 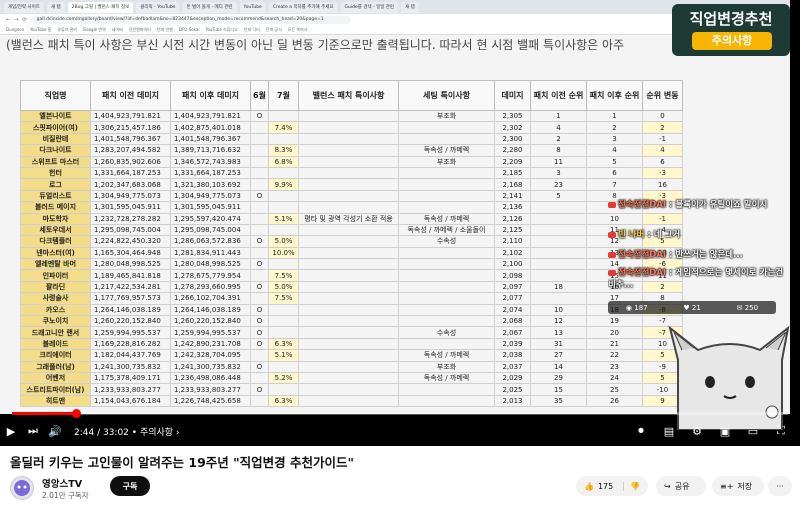 What do you see at coordinates (130, 127) in the screenshot?
I see `table-cell: 1,306,215,457.186` at bounding box center [130, 127].